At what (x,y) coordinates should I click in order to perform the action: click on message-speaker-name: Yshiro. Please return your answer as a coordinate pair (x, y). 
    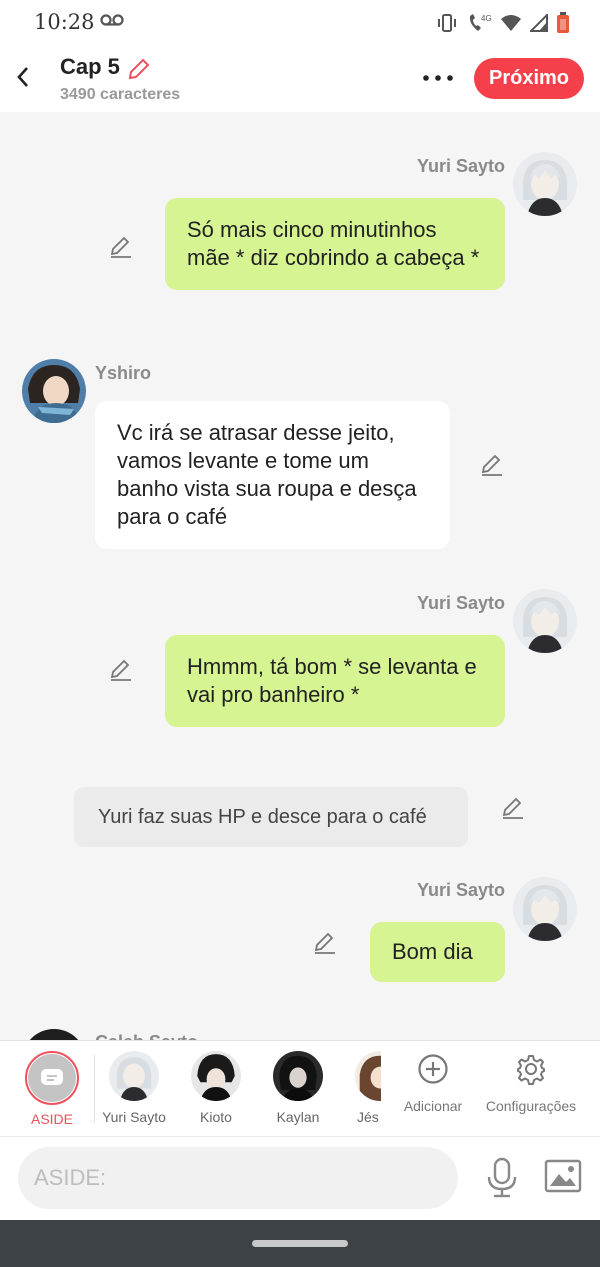
    Looking at the image, I should click on (123, 373).